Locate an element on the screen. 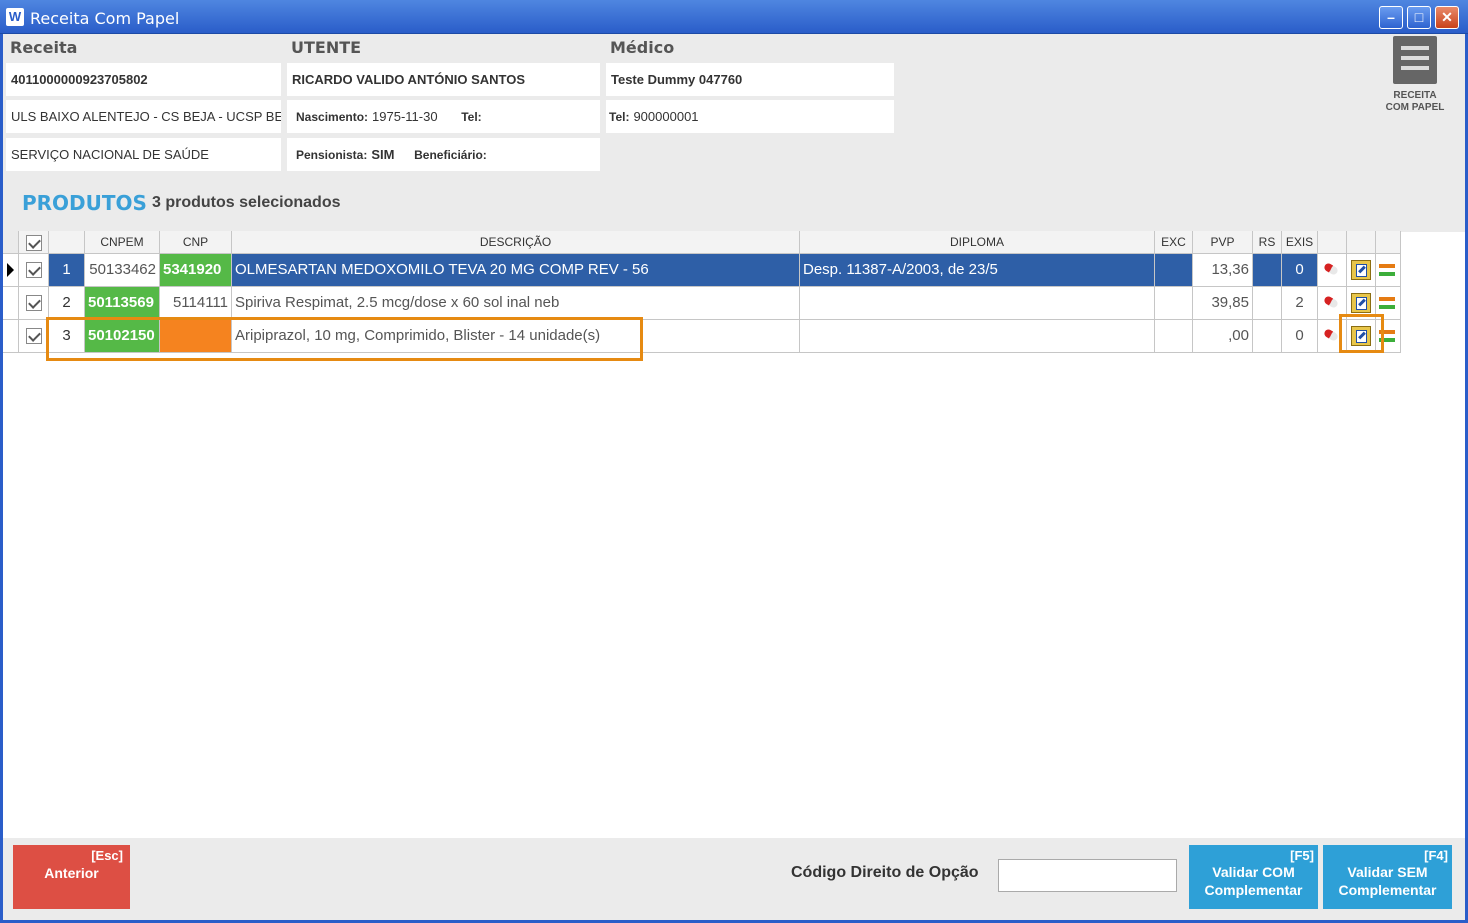 The width and height of the screenshot is (1468, 923). pensionista-value: SIM is located at coordinates (383, 154).